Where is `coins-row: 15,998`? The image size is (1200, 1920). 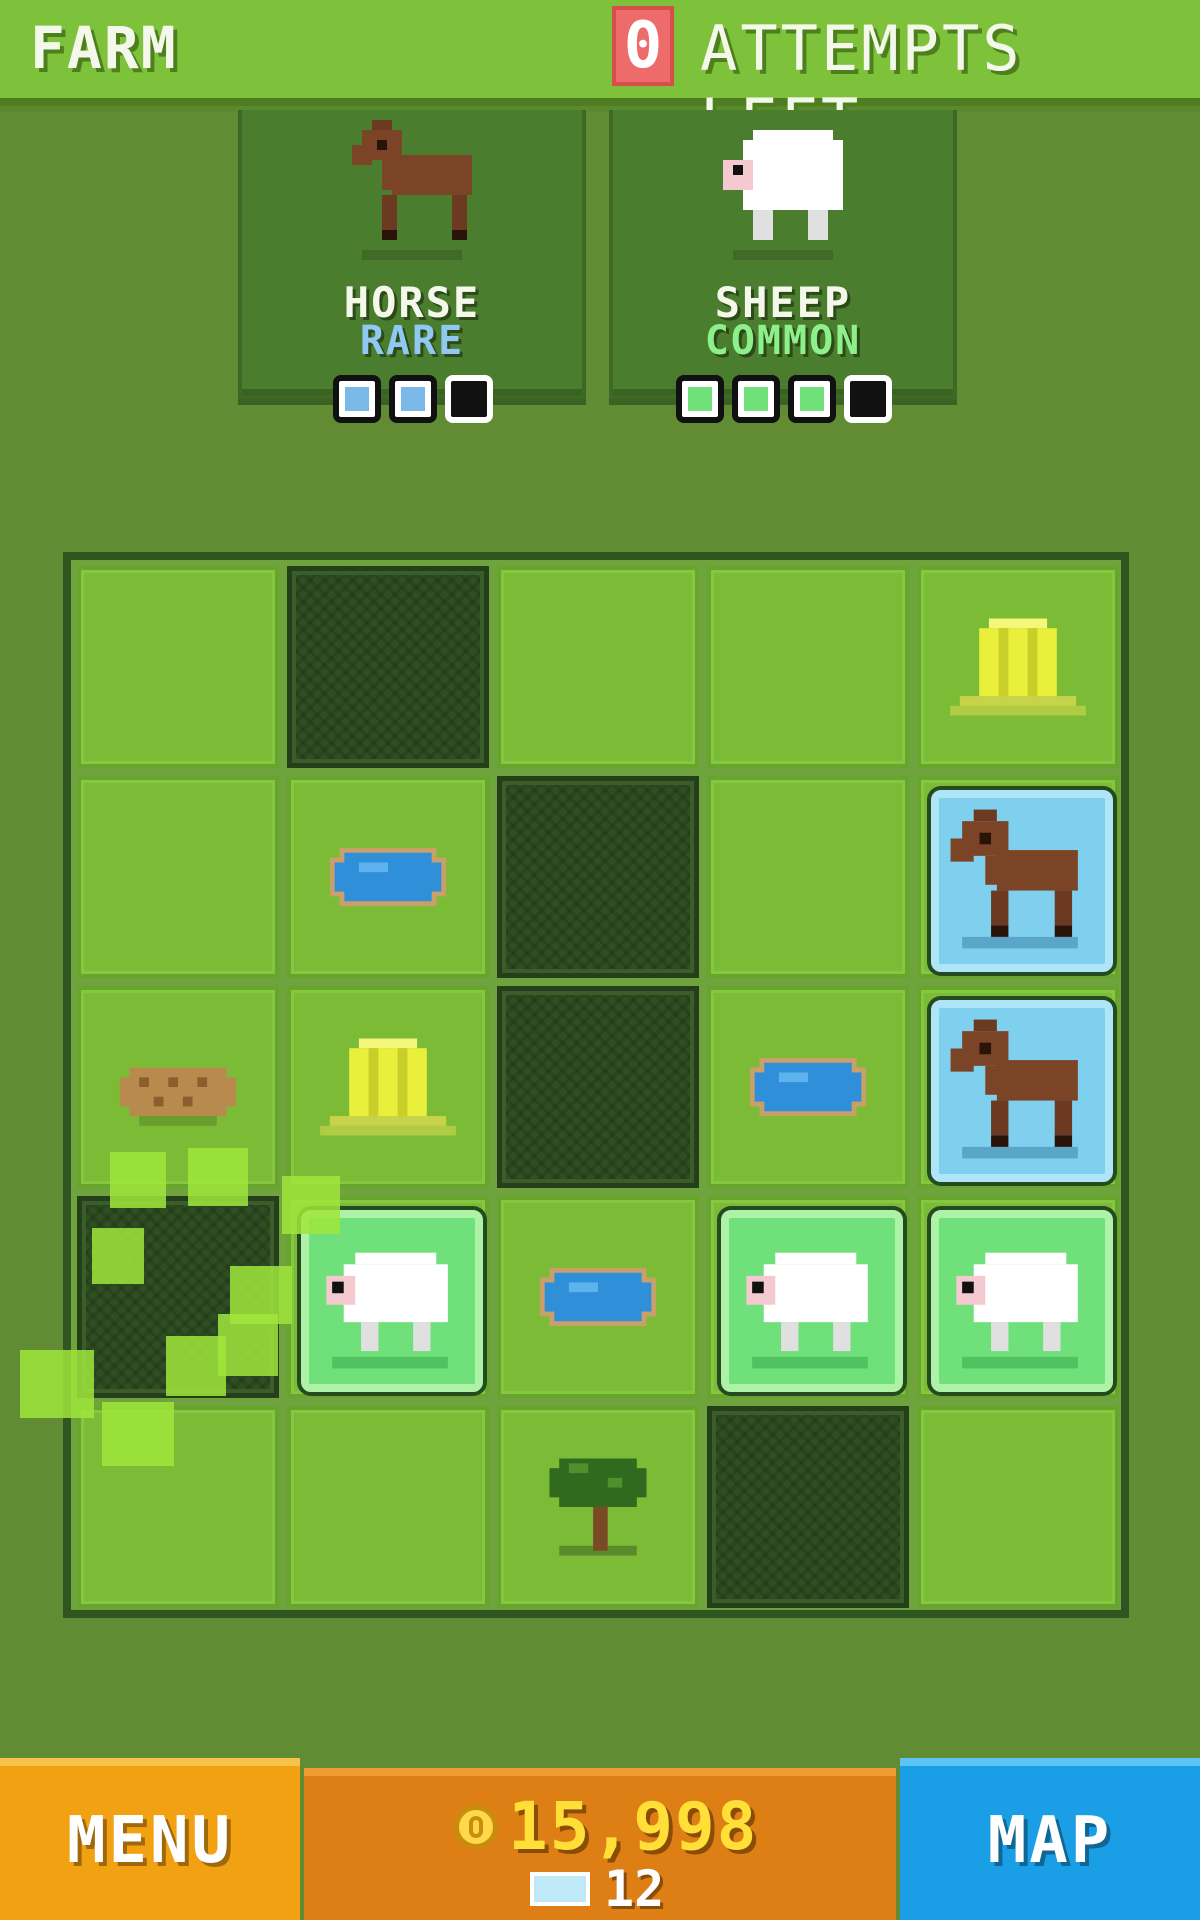
coins-row: 15,998 is located at coordinates (606, 1826).